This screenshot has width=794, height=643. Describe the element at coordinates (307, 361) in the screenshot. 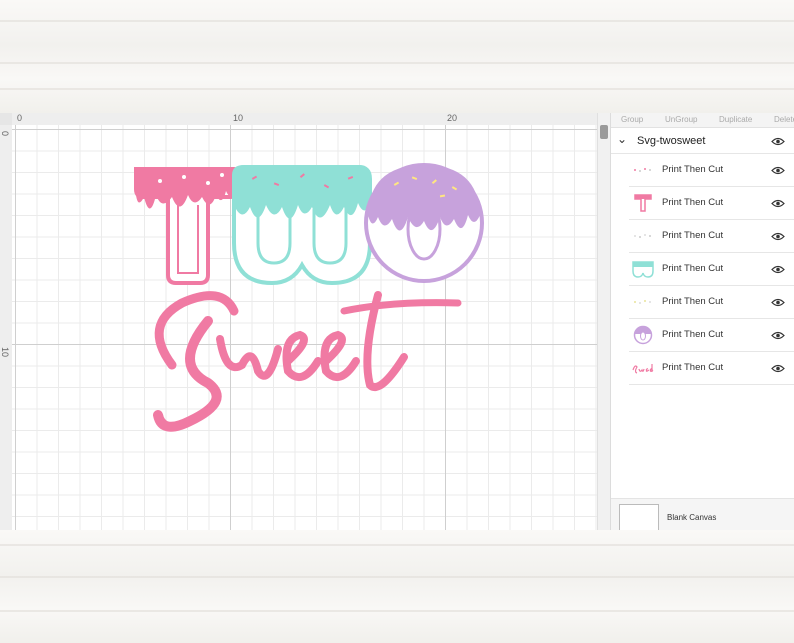

I see `sweet-script-text` at that location.